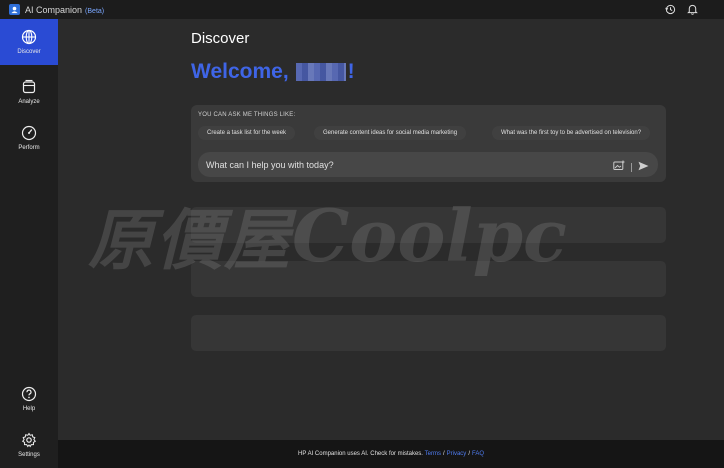  I want to click on input-divider, so click(631, 167).